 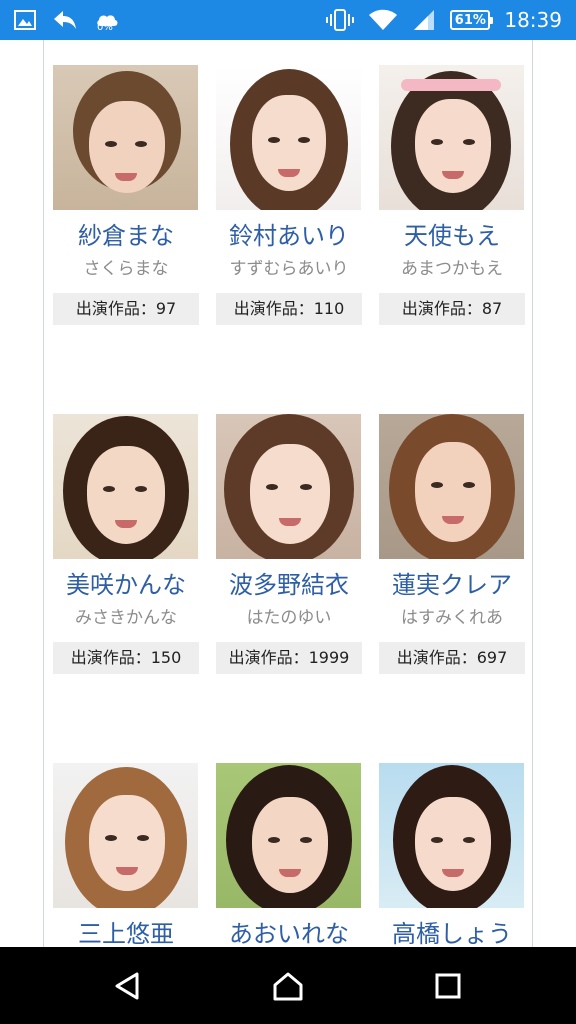 I want to click on actress-name: 高橋しょう, so click(x=452, y=932).